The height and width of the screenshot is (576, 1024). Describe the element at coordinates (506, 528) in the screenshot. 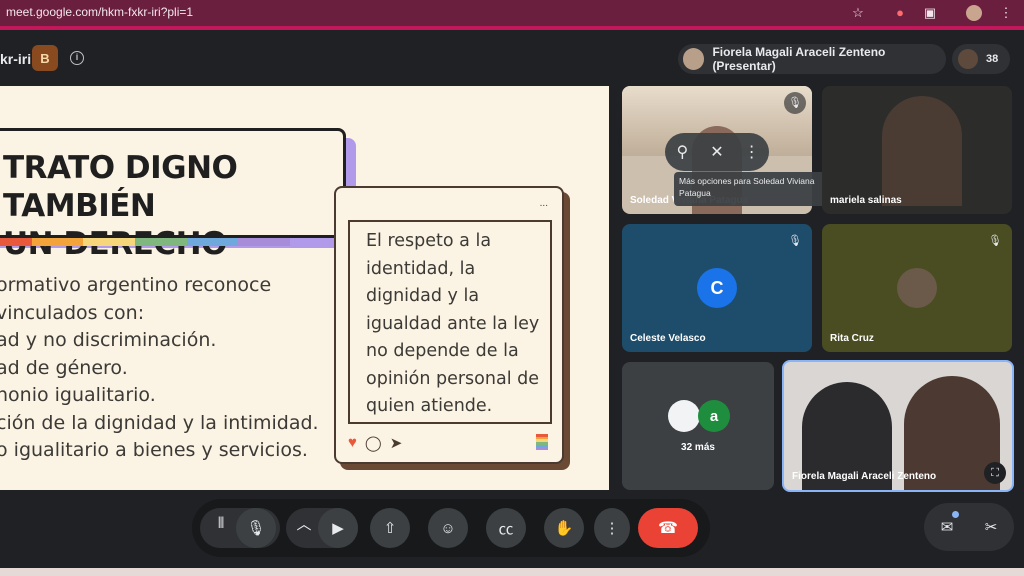

I see `captions-button: ㏄` at that location.